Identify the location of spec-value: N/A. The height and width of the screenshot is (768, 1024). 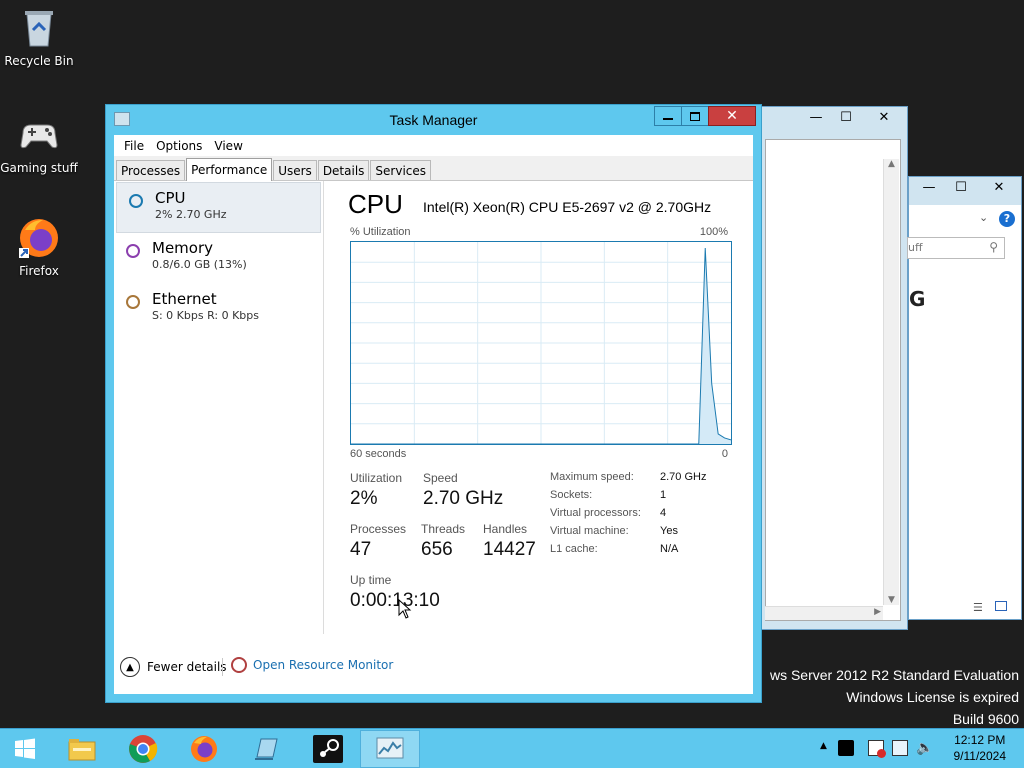
(669, 549).